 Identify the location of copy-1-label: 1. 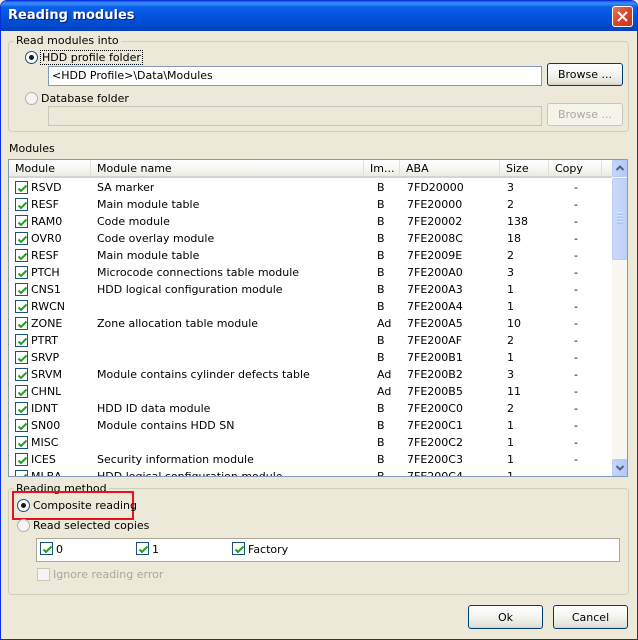
(155, 549).